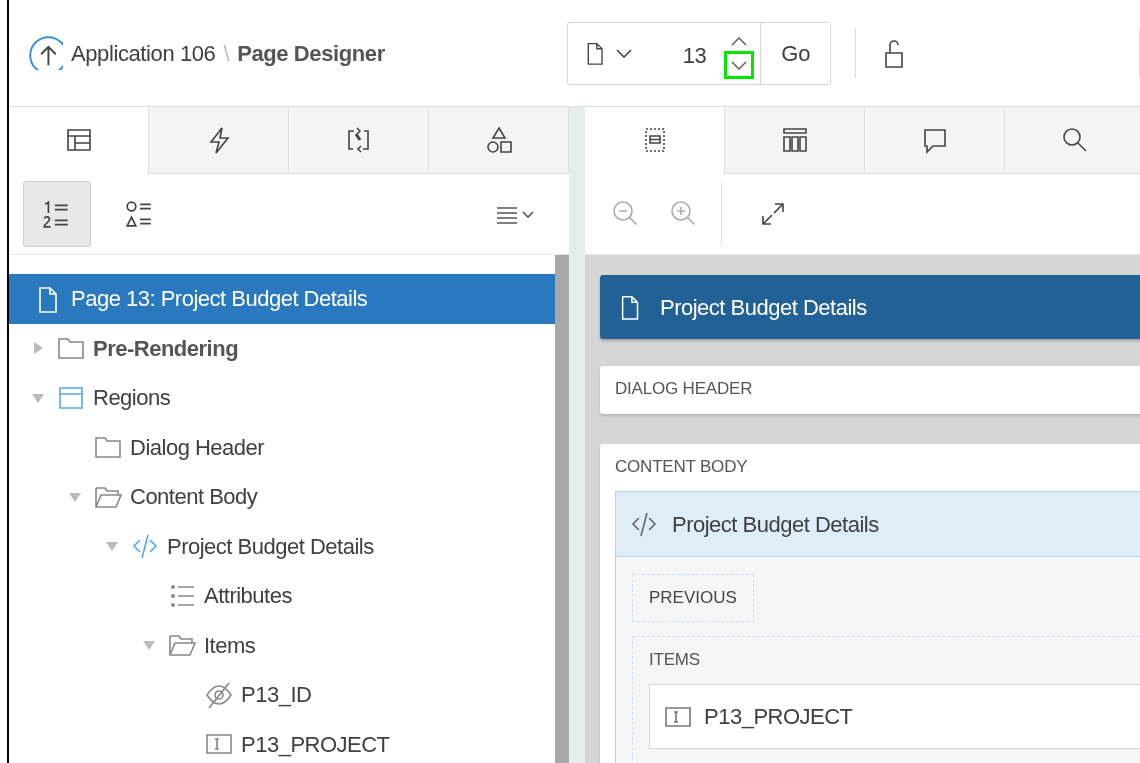 The height and width of the screenshot is (763, 1140). What do you see at coordinates (1074, 140) in the screenshot?
I see `search-icon` at bounding box center [1074, 140].